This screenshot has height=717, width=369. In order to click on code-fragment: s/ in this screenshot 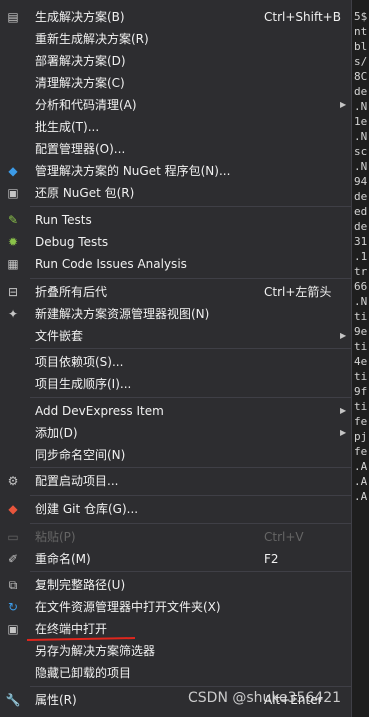, I will do `click(361, 61)`.